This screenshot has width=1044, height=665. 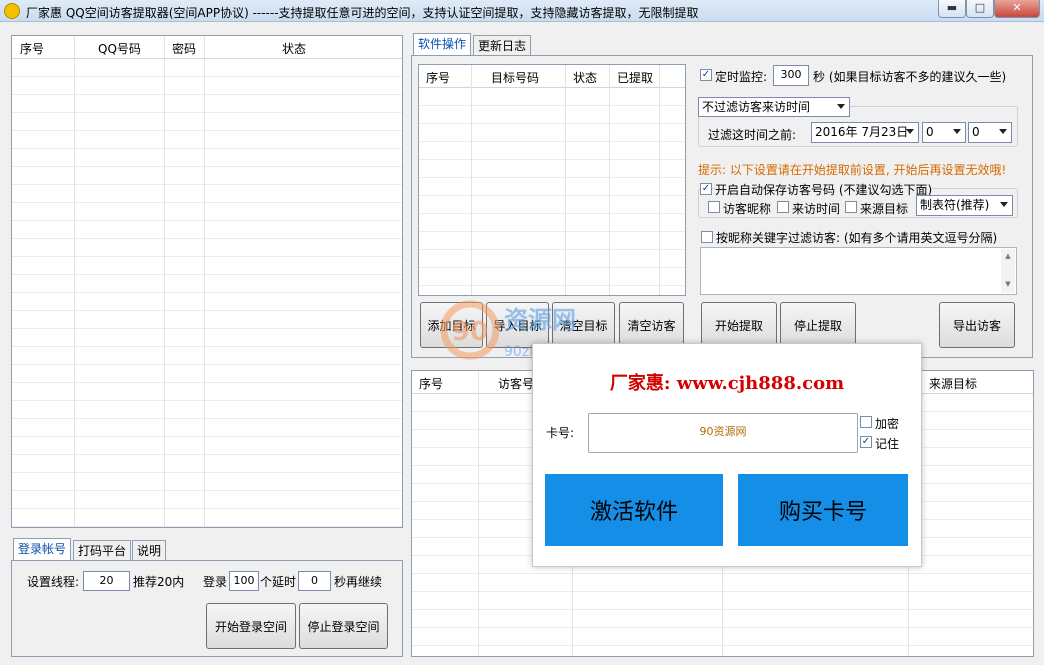 What do you see at coordinates (727, 383) in the screenshot?
I see `dialog-title: 厂家惠: www.cjh888.com` at bounding box center [727, 383].